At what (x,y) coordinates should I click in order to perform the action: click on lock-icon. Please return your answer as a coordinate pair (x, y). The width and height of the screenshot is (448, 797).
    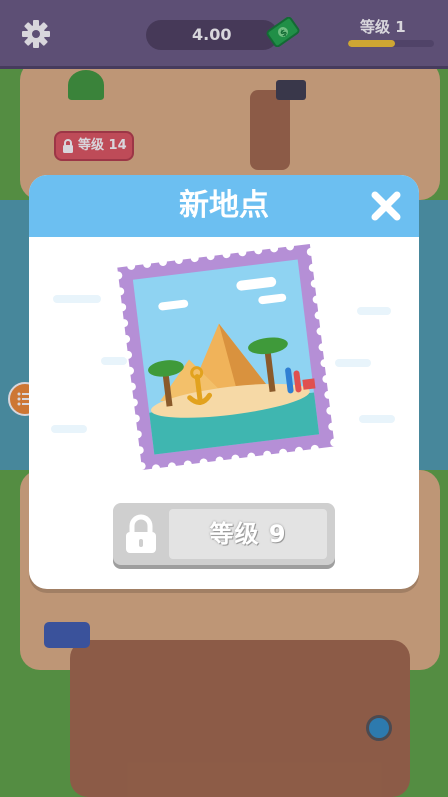
    Looking at the image, I should click on (141, 533).